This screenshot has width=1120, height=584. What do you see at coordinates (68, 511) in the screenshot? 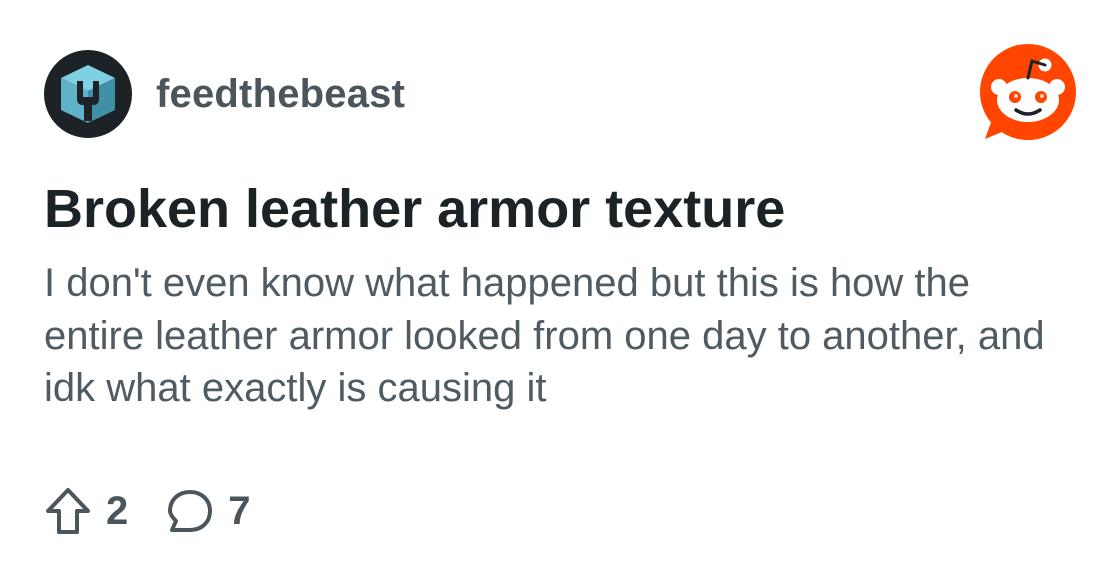
I see `upvote-arrow-icon` at bounding box center [68, 511].